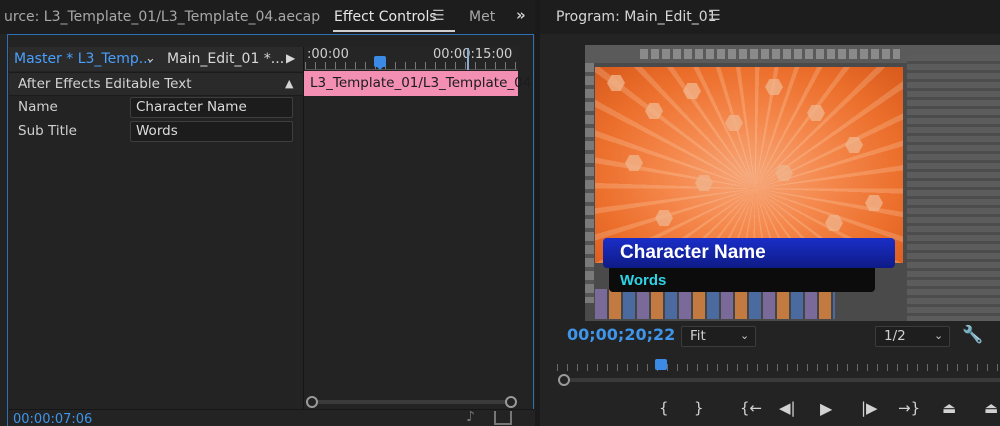 The height and width of the screenshot is (426, 1000). What do you see at coordinates (52, 419) in the screenshot?
I see `effect-controls-timecode: 00:00:07:06` at bounding box center [52, 419].